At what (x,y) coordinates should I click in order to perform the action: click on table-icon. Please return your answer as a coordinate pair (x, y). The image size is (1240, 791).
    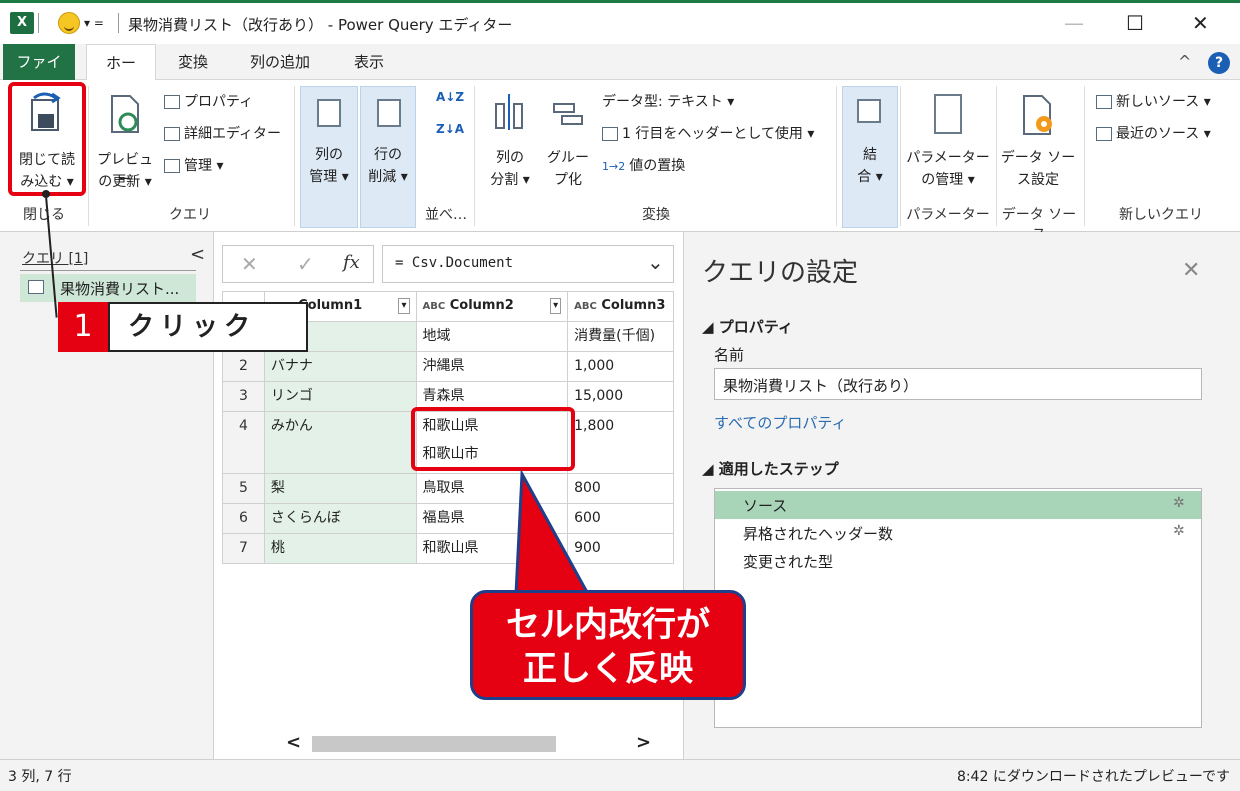
    Looking at the image, I should click on (610, 134).